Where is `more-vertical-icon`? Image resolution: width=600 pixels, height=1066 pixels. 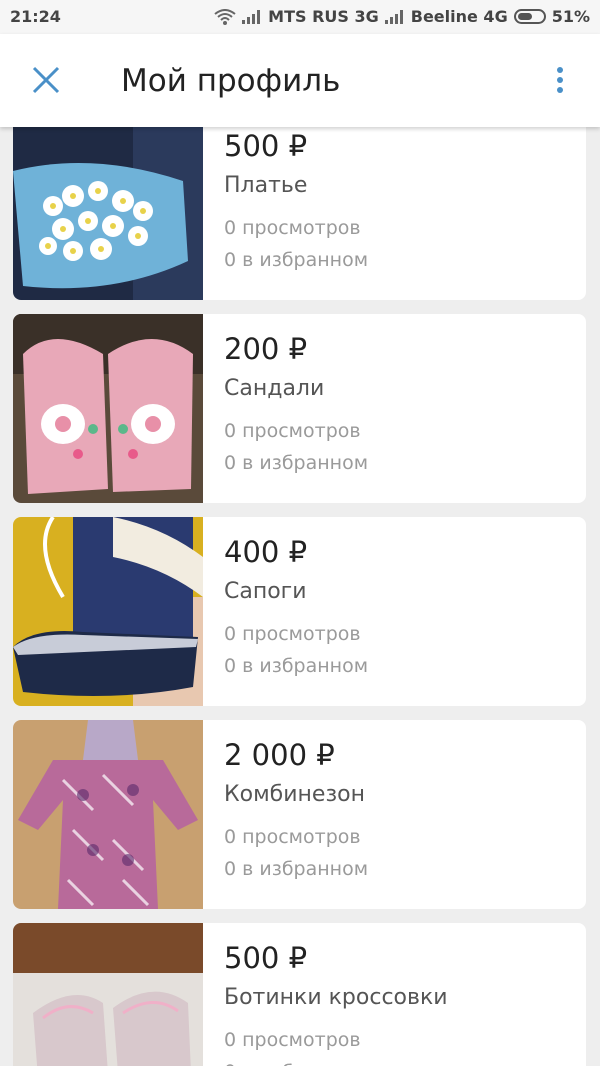
more-vertical-icon is located at coordinates (560, 81).